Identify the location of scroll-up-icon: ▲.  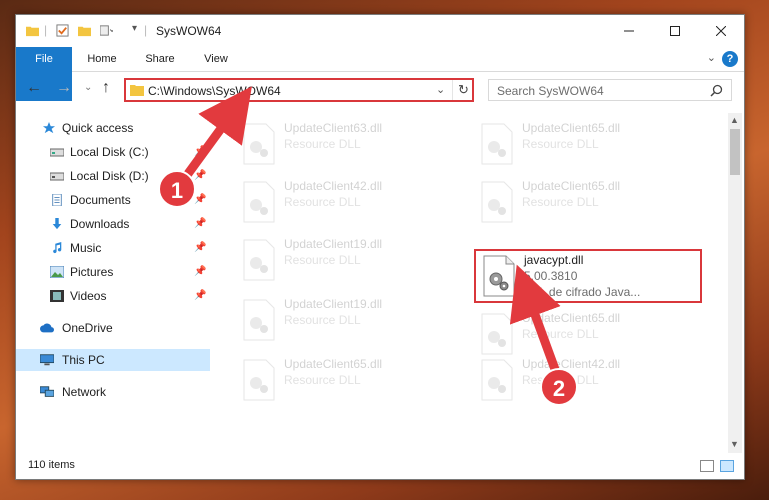
(734, 120).